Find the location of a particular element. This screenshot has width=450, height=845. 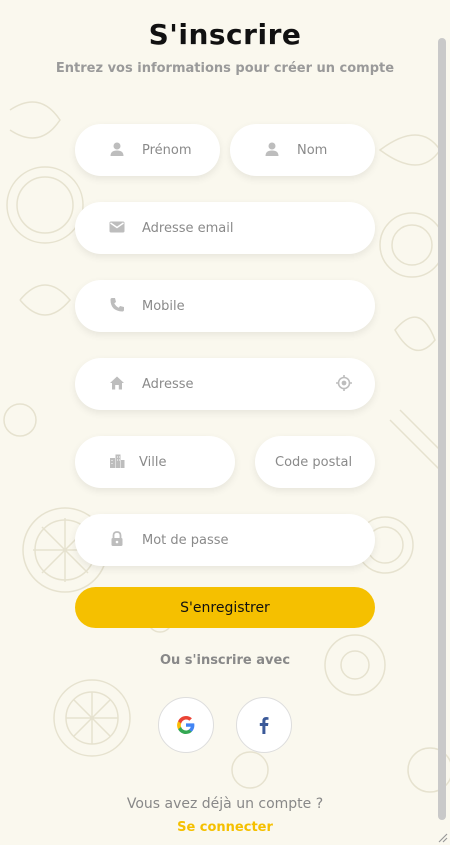

phone-icon is located at coordinates (117, 305).